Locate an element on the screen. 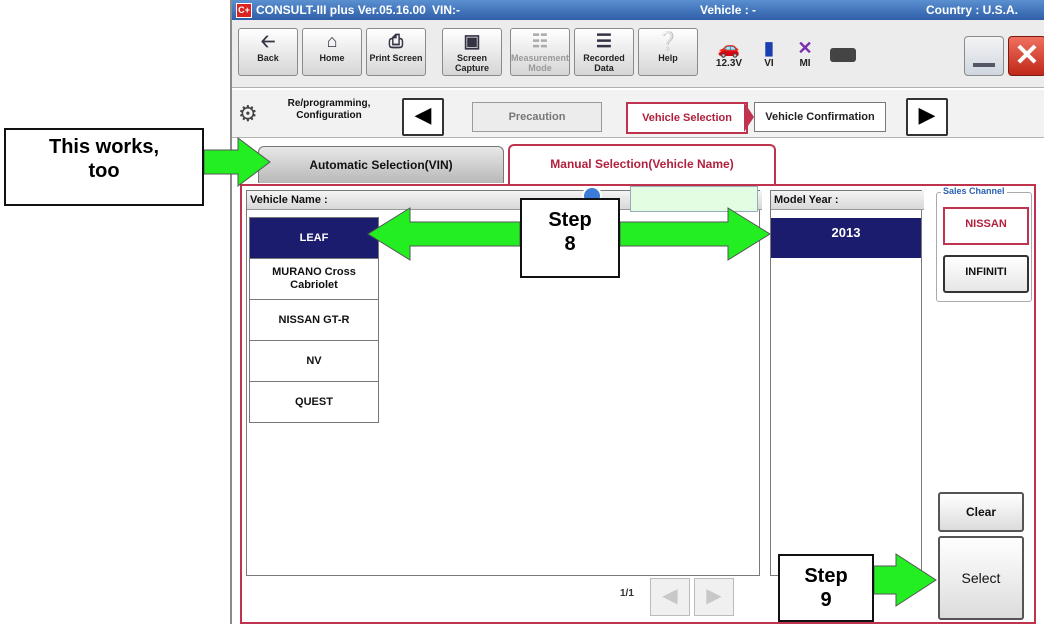 The height and width of the screenshot is (624, 1044). arrow-to-auto-tab is located at coordinates (237, 162).